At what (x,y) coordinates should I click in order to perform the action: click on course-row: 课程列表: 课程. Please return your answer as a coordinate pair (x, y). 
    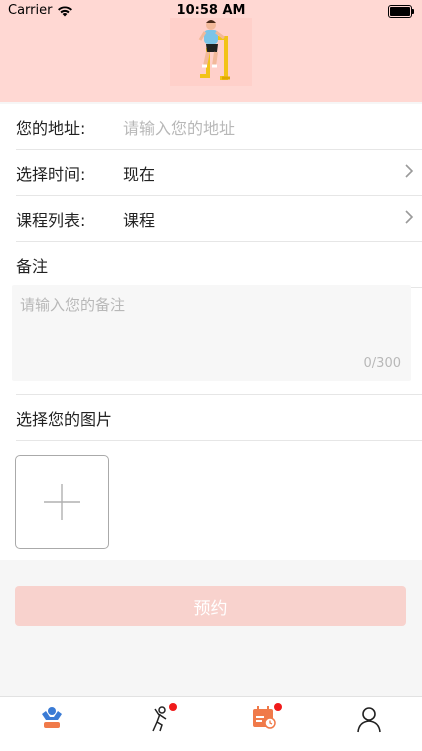
    Looking at the image, I should click on (219, 219).